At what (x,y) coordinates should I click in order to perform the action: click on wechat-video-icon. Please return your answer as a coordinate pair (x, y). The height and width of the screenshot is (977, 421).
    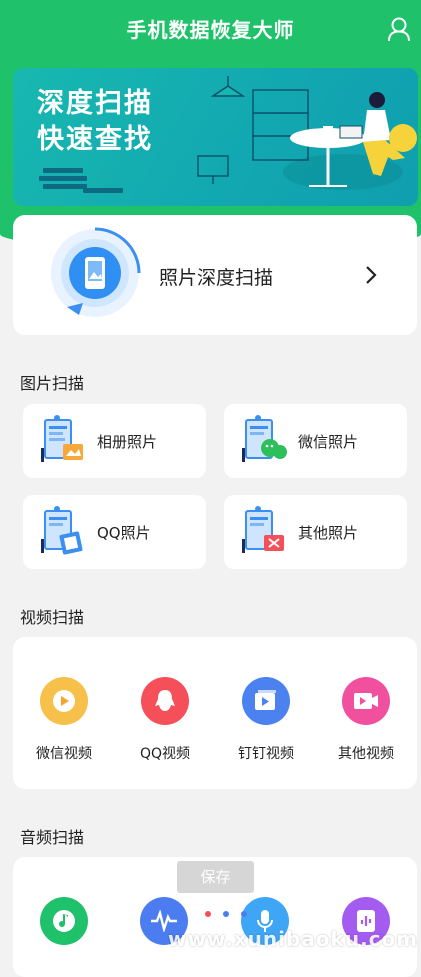
    Looking at the image, I should click on (64, 701).